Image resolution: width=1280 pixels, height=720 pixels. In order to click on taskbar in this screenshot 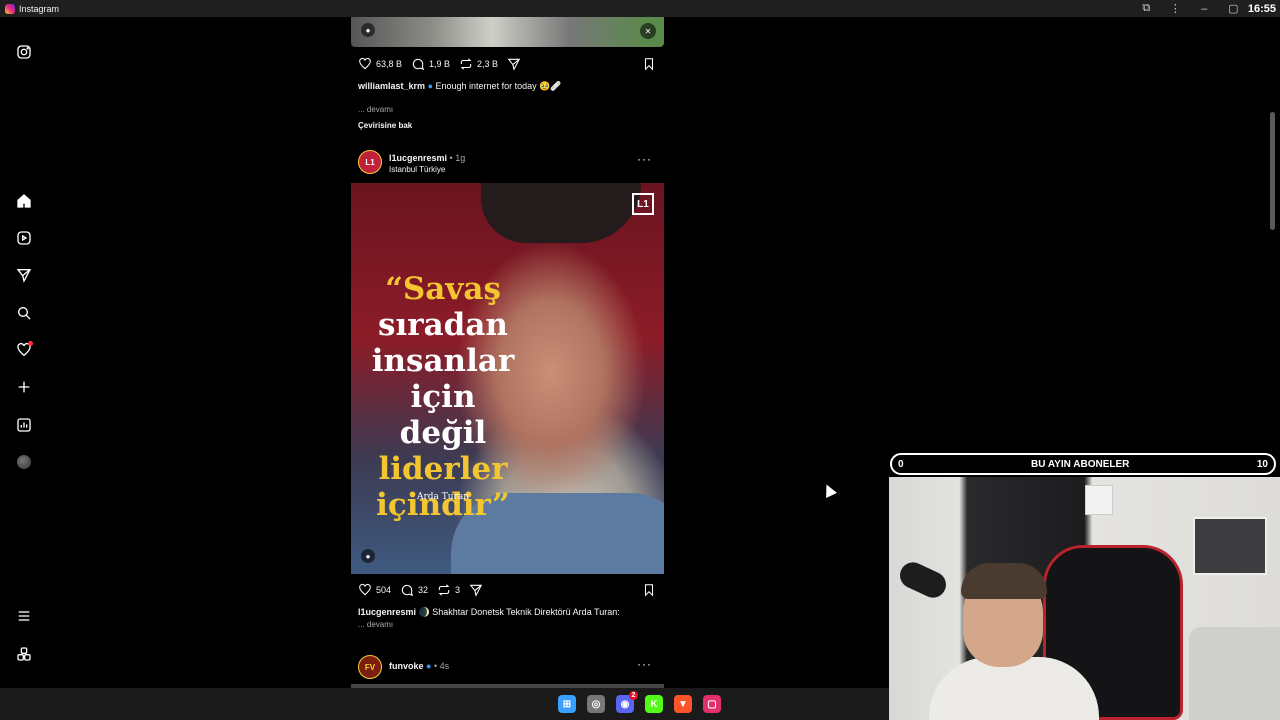, I will do `click(444, 704)`.